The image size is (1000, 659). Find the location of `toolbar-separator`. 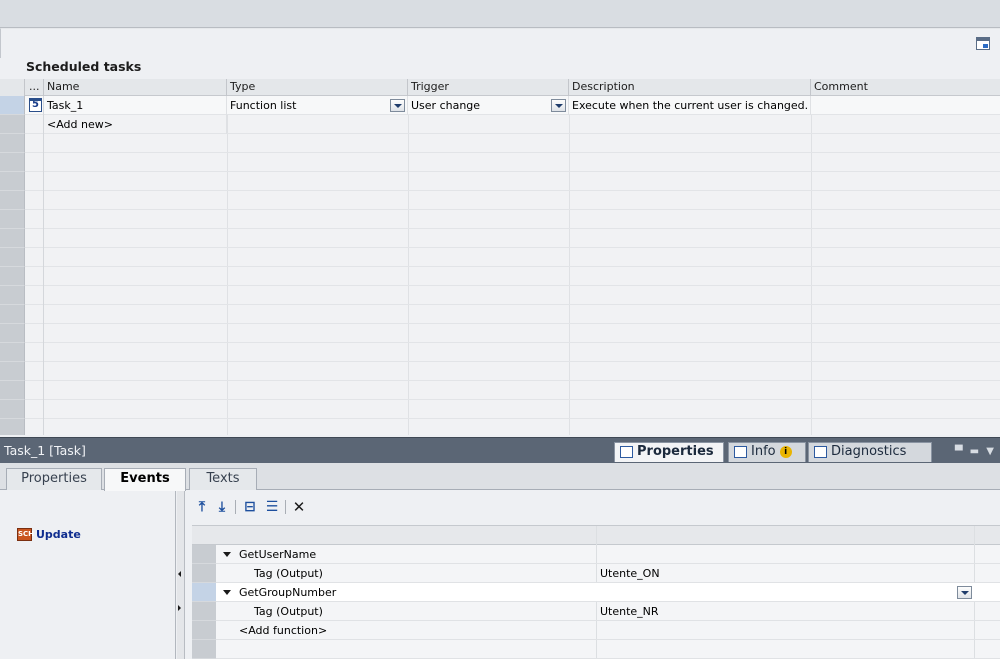

toolbar-separator is located at coordinates (235, 507).